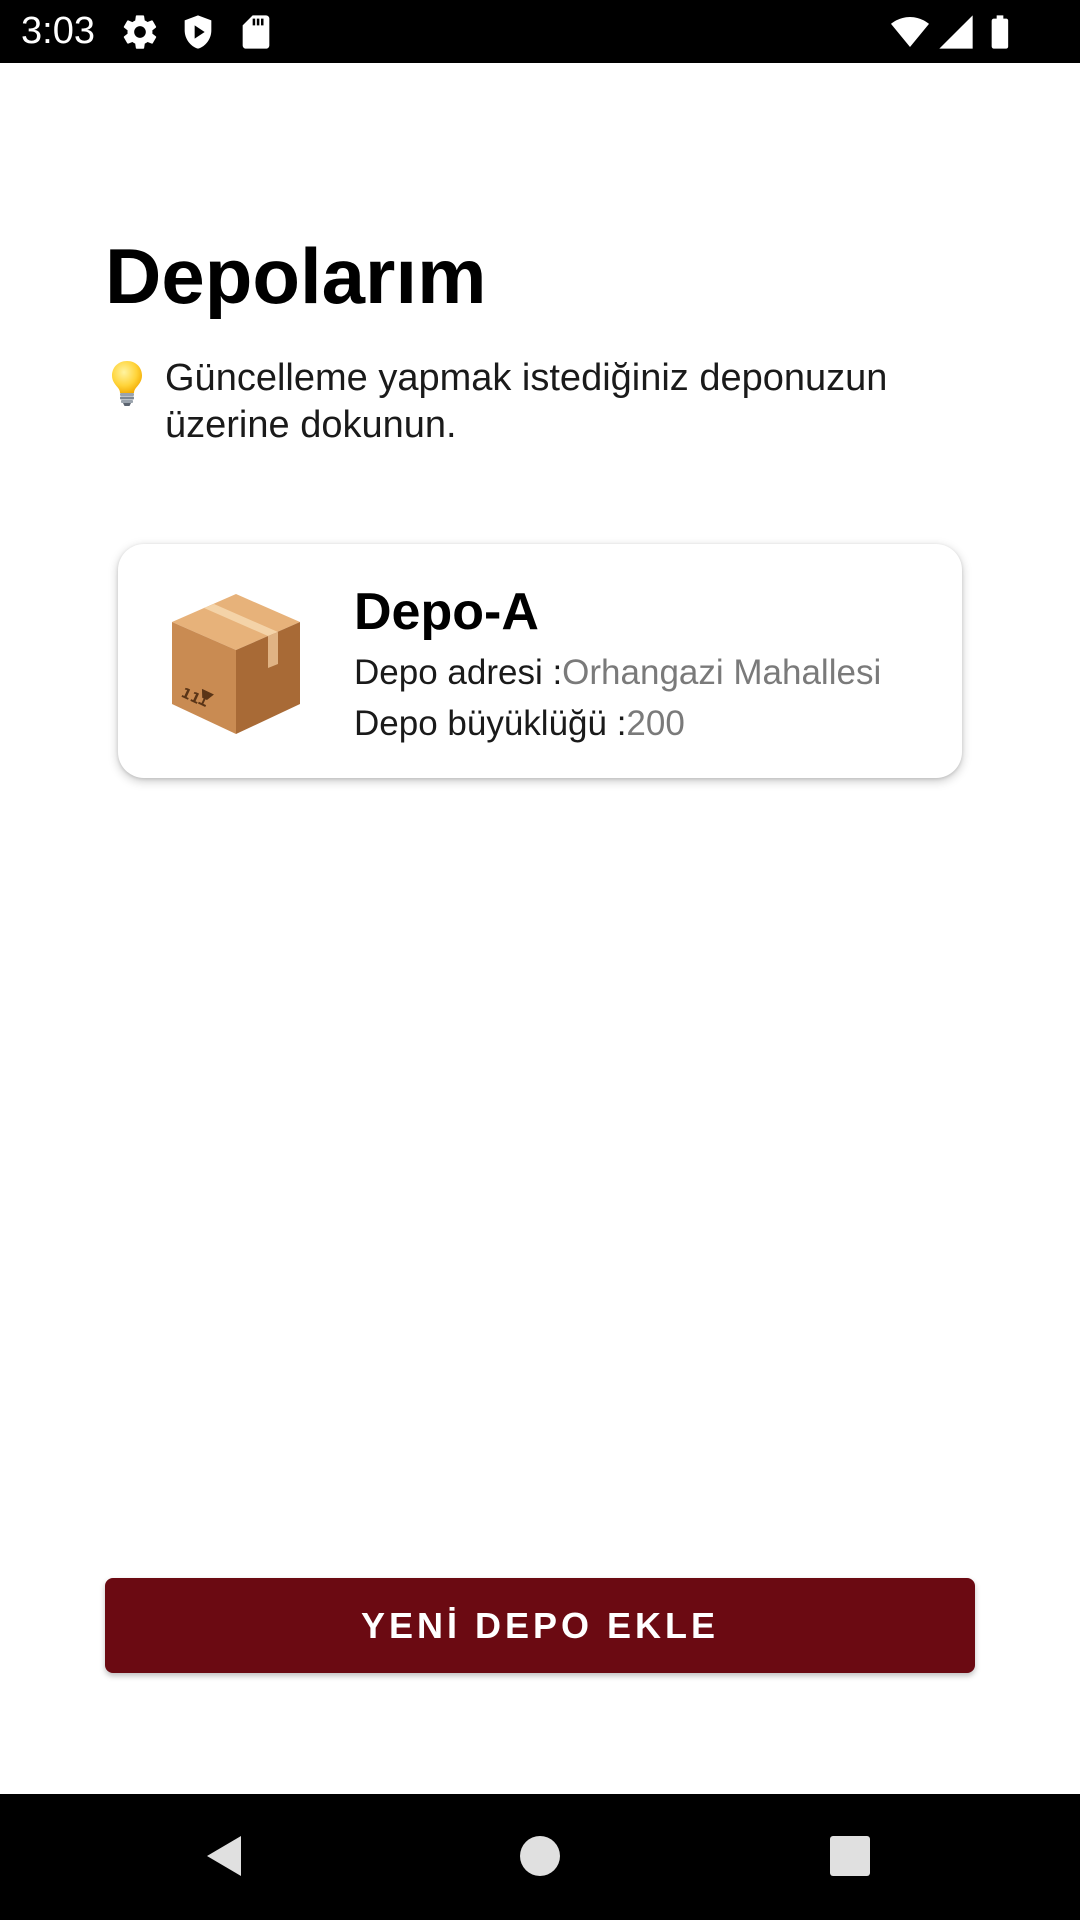 Image resolution: width=1080 pixels, height=1920 pixels. What do you see at coordinates (490, 723) in the screenshot?
I see `depot-size-label: Depo büyüklüğü :` at bounding box center [490, 723].